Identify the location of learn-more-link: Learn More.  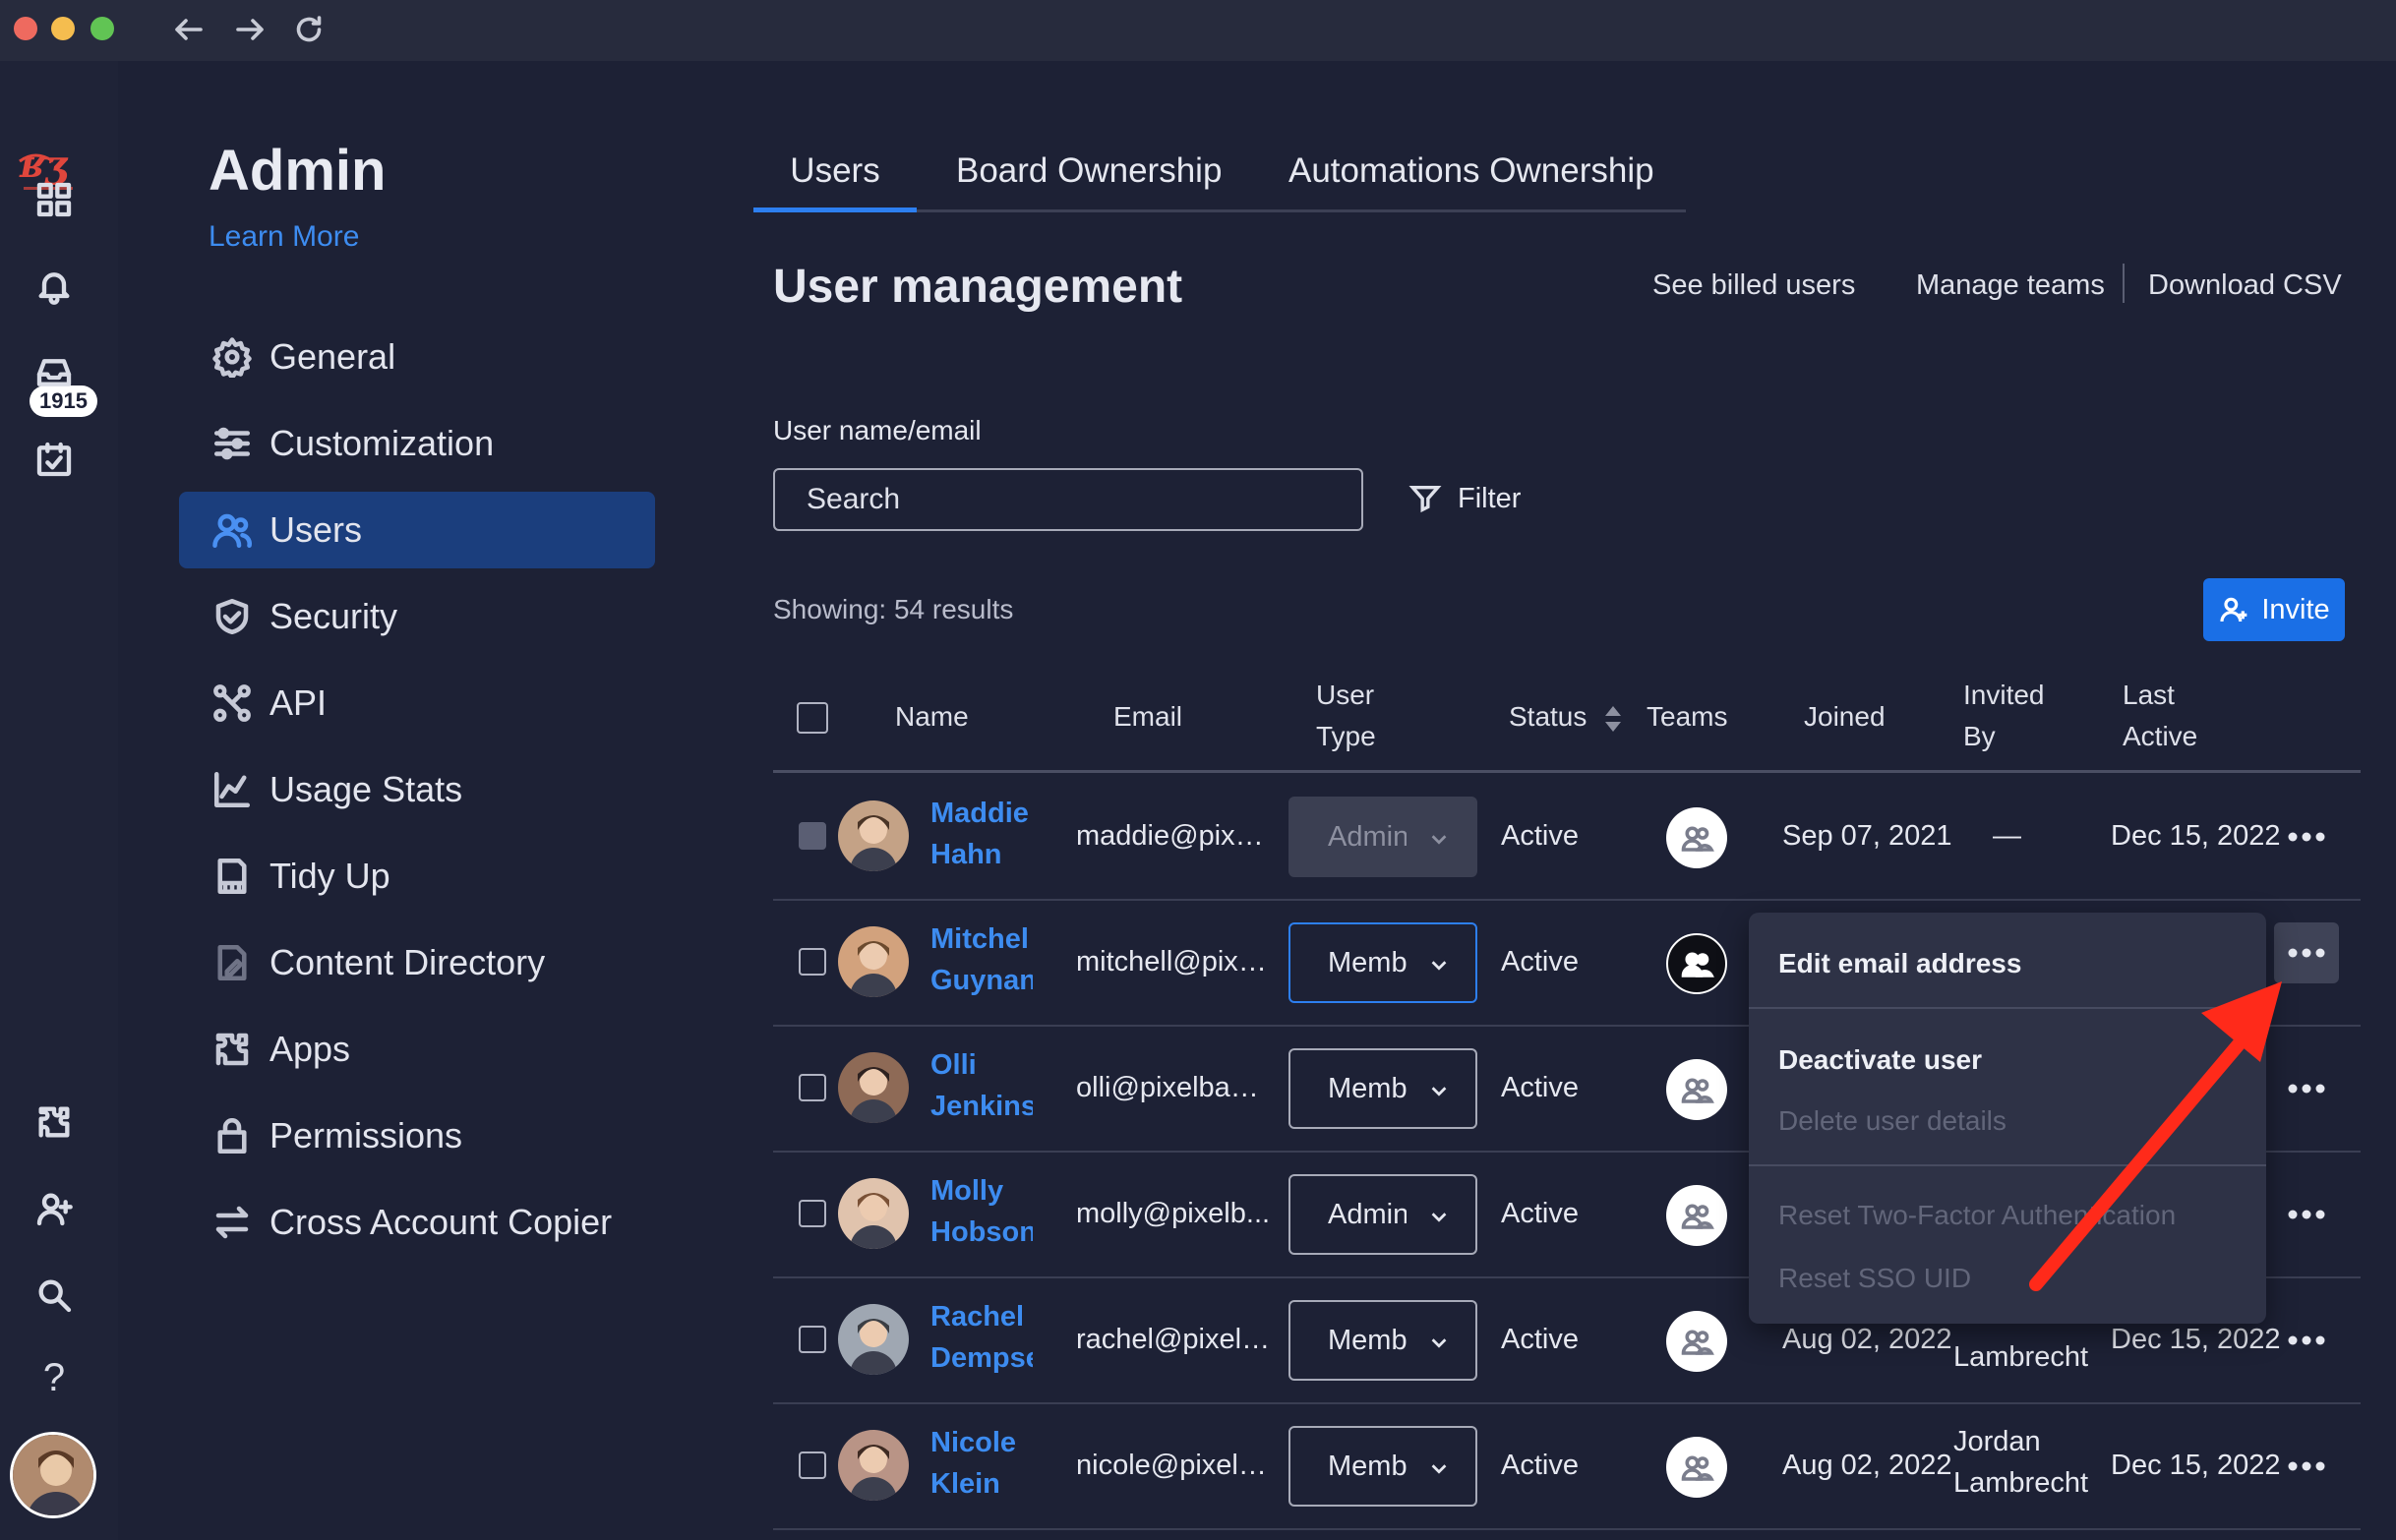
(284, 237).